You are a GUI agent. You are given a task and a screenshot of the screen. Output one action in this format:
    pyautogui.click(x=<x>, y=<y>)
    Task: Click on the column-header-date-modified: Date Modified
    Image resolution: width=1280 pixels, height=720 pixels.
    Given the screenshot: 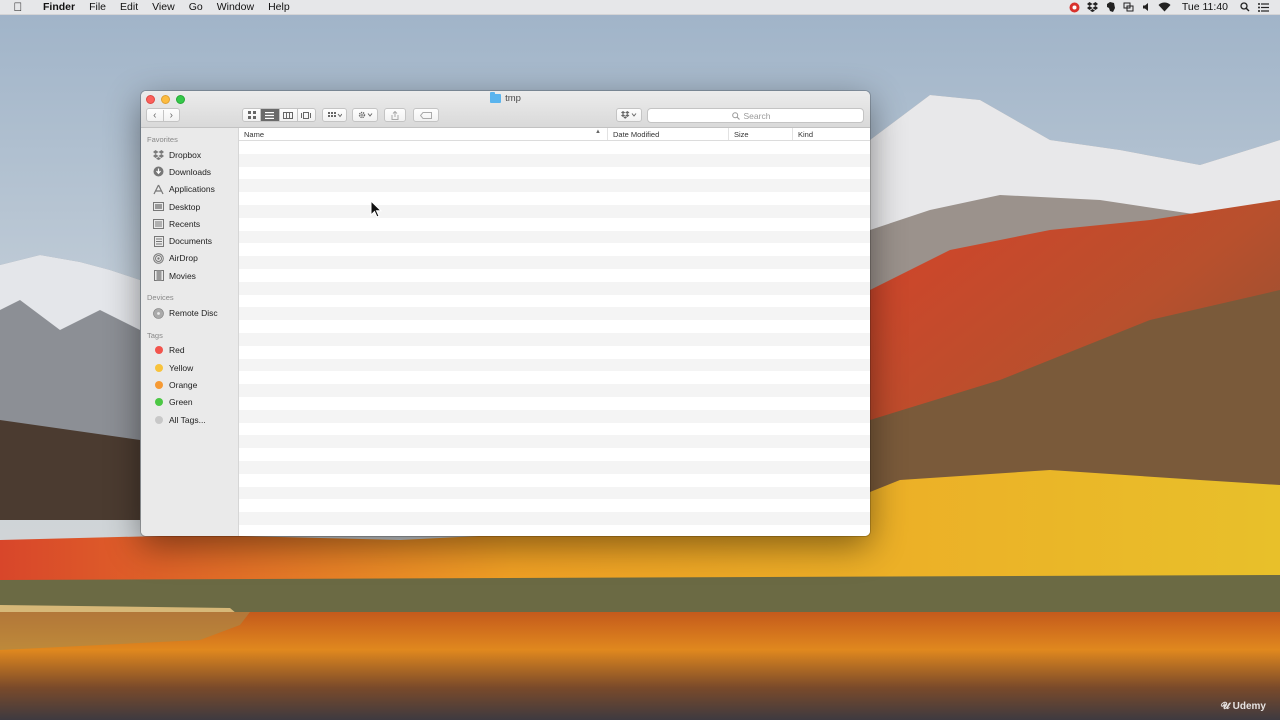 What is the action you would take?
    pyautogui.click(x=667, y=134)
    